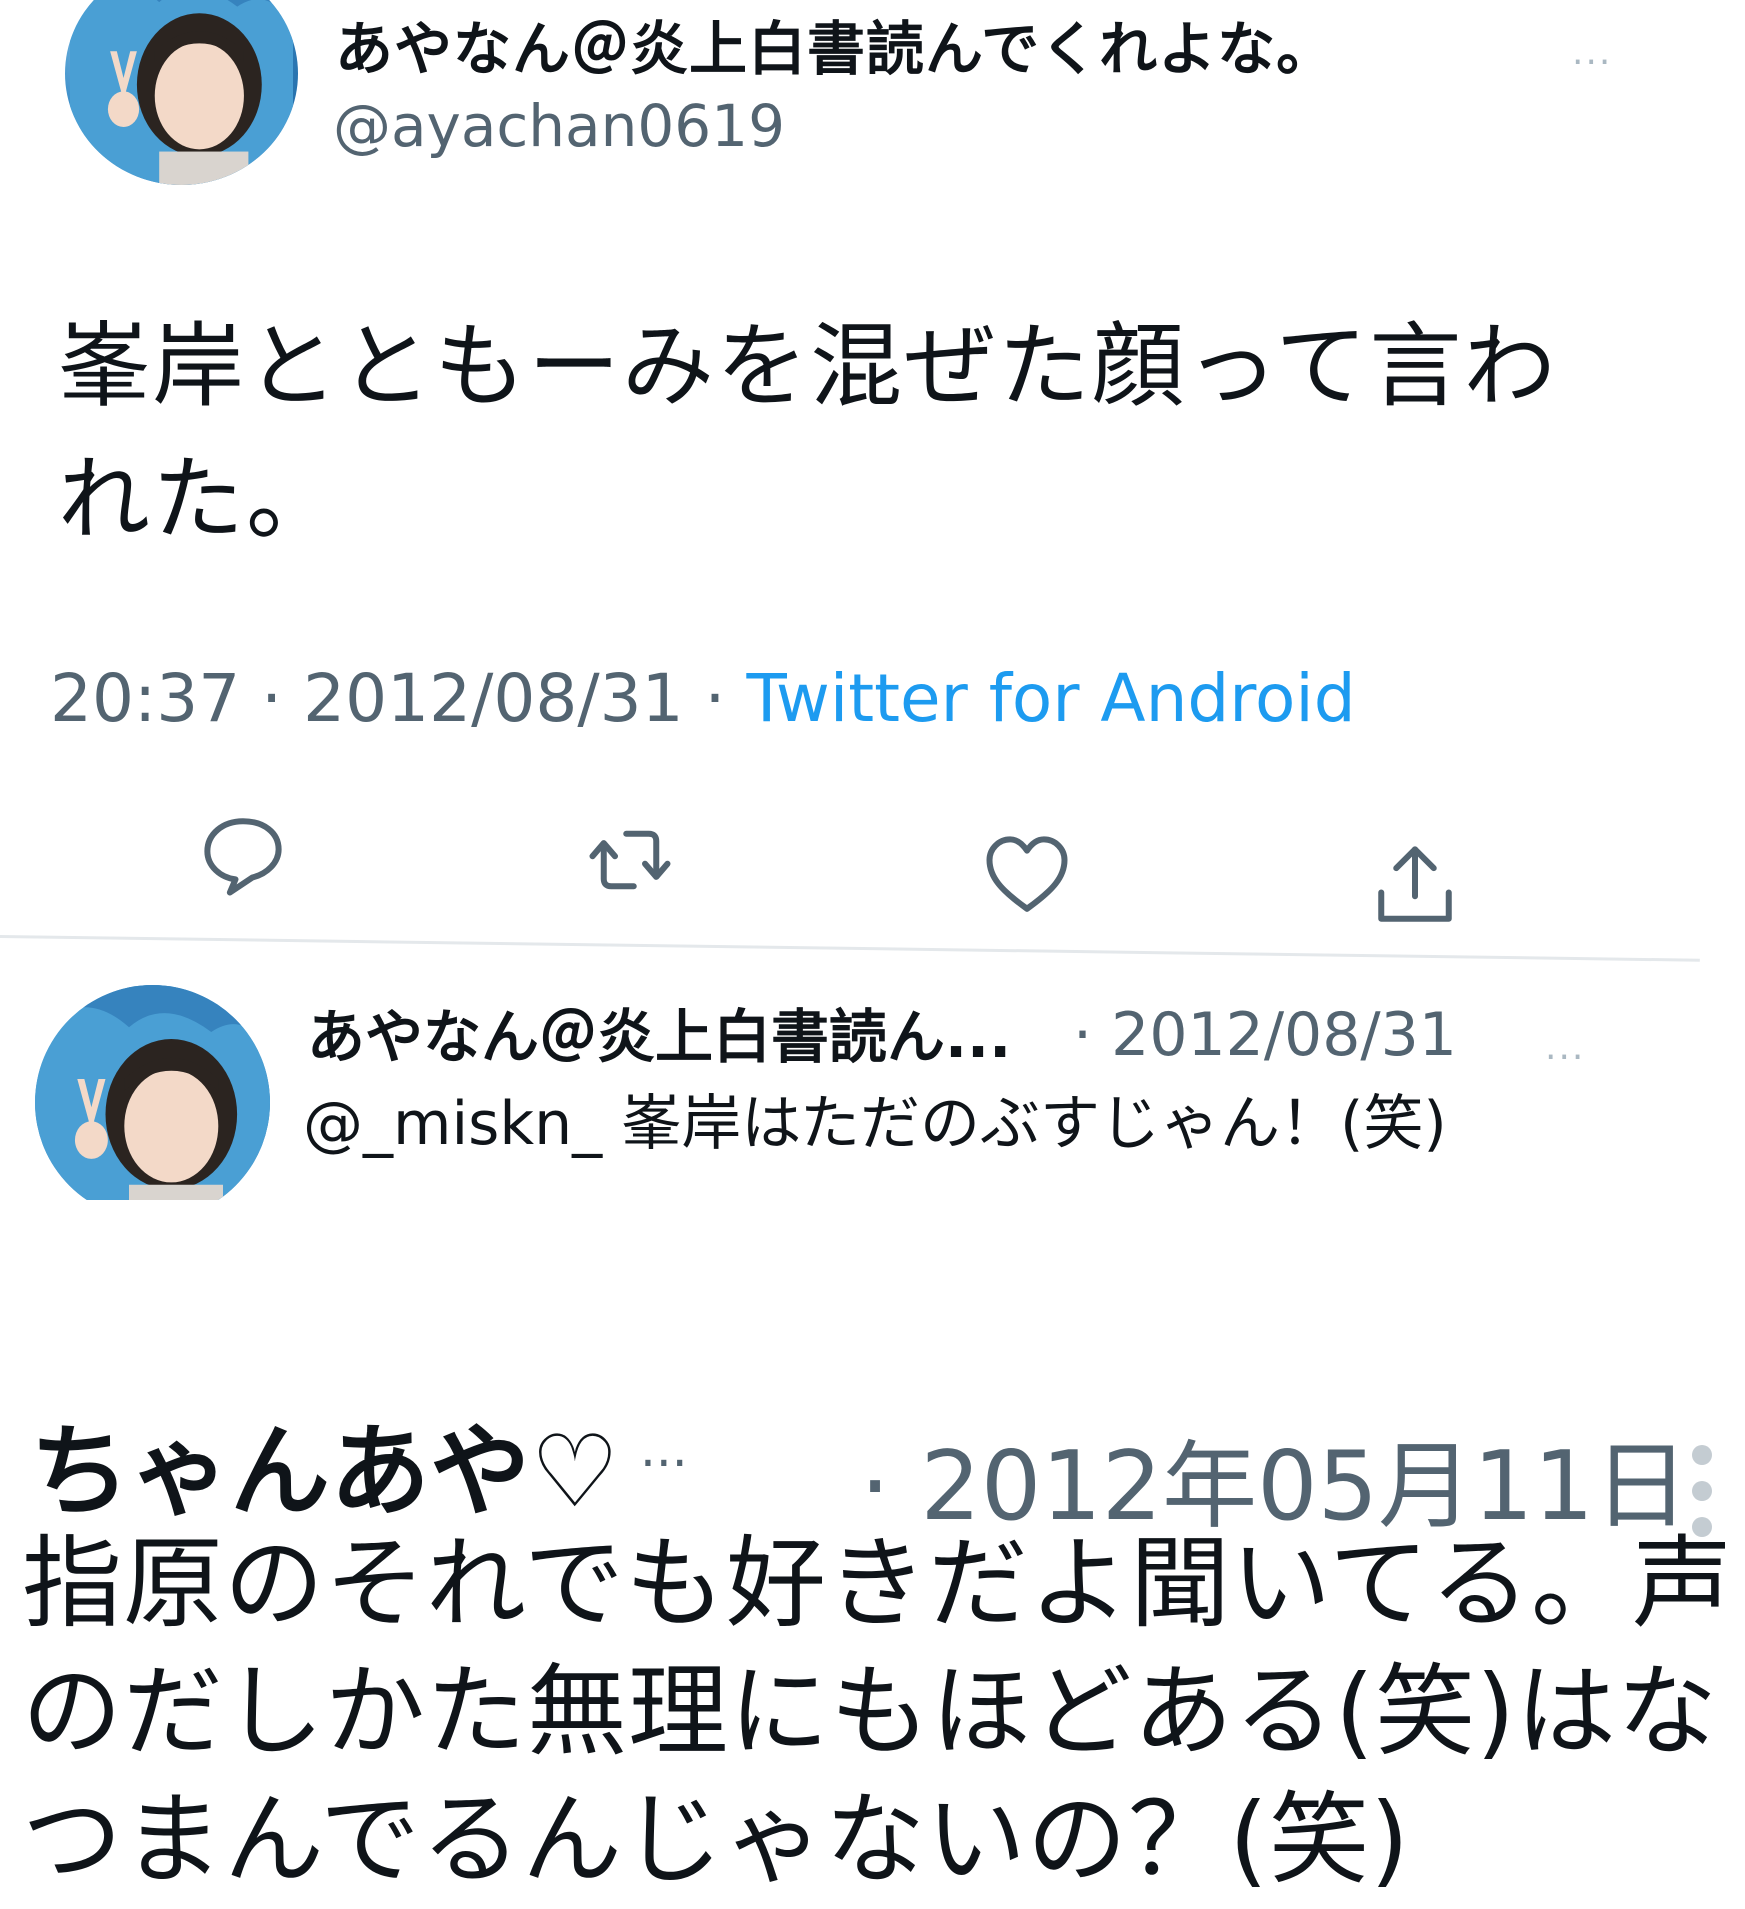 This screenshot has height=1909, width=1745. What do you see at coordinates (1027, 875) in the screenshot?
I see `like-heart-icon` at bounding box center [1027, 875].